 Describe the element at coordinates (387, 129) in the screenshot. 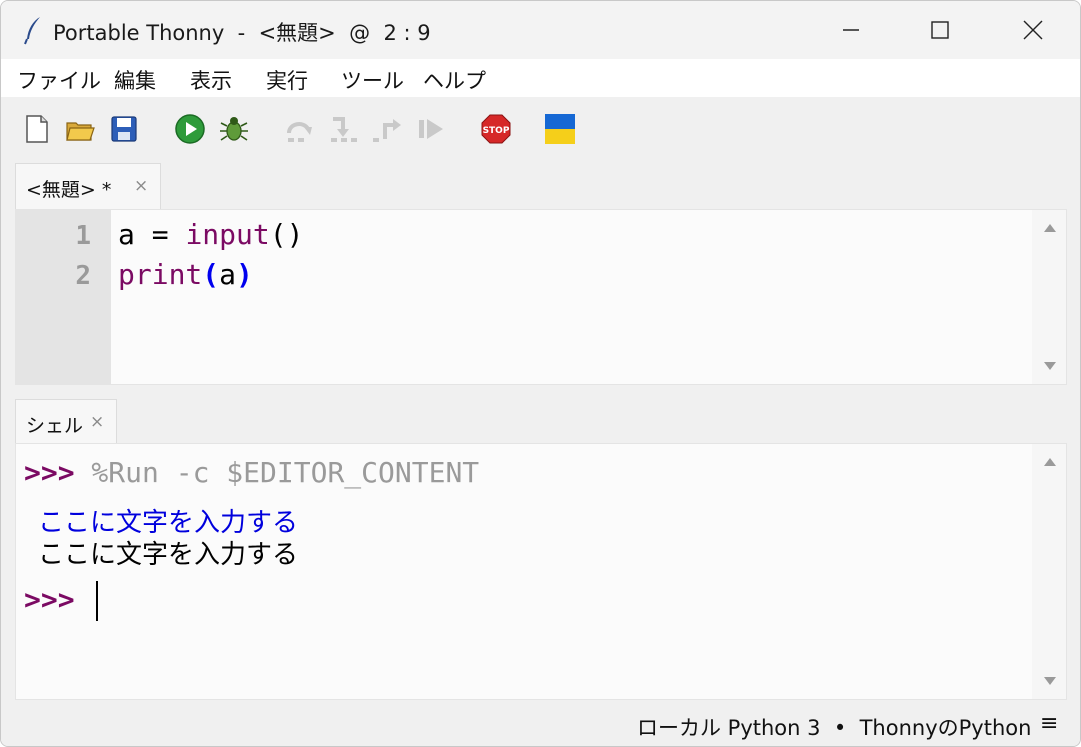

I see `step-out-icon` at that location.